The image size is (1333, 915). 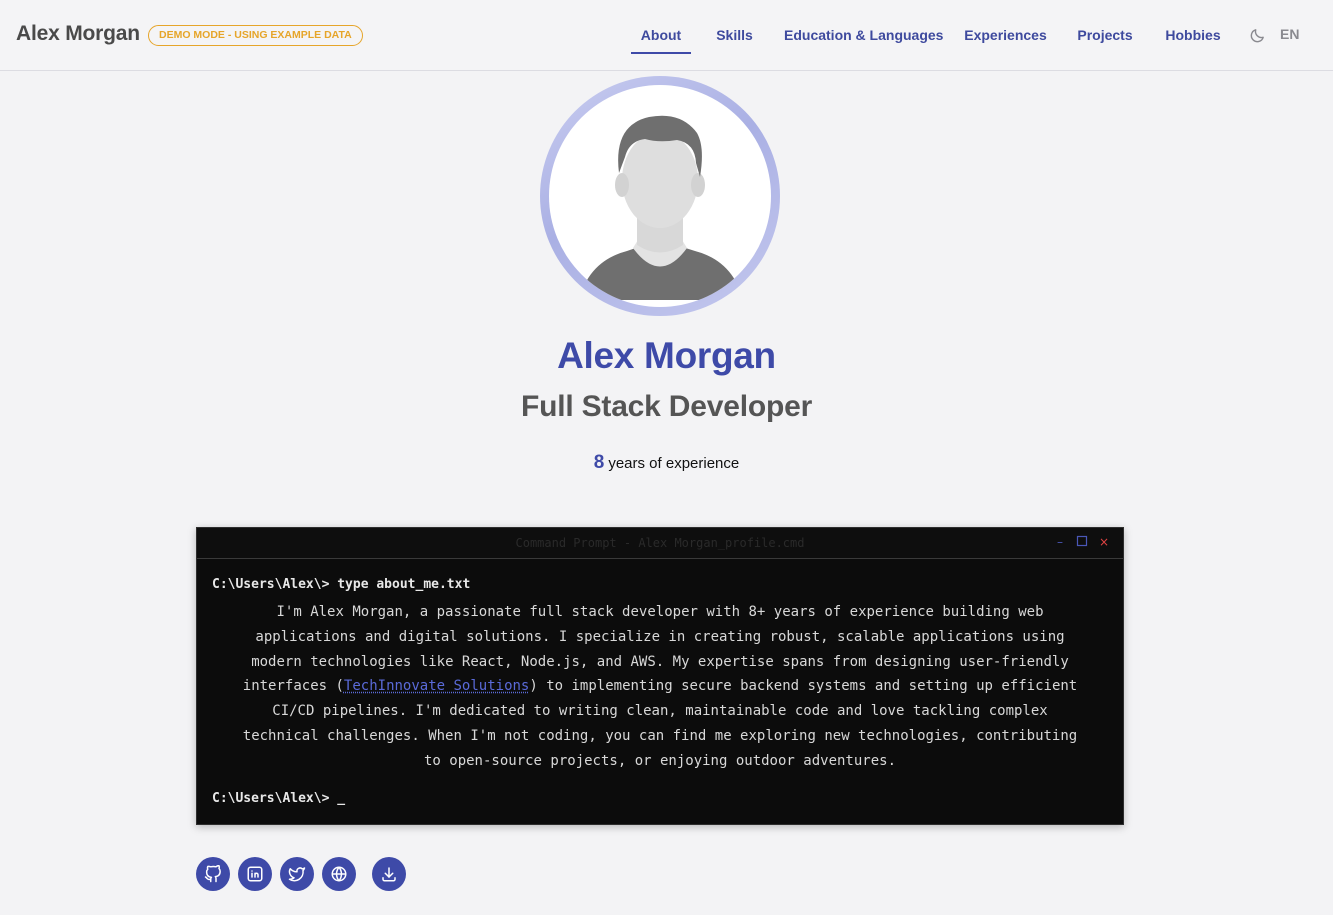 What do you see at coordinates (1005, 35) in the screenshot?
I see `nav-experiences: Experiences` at bounding box center [1005, 35].